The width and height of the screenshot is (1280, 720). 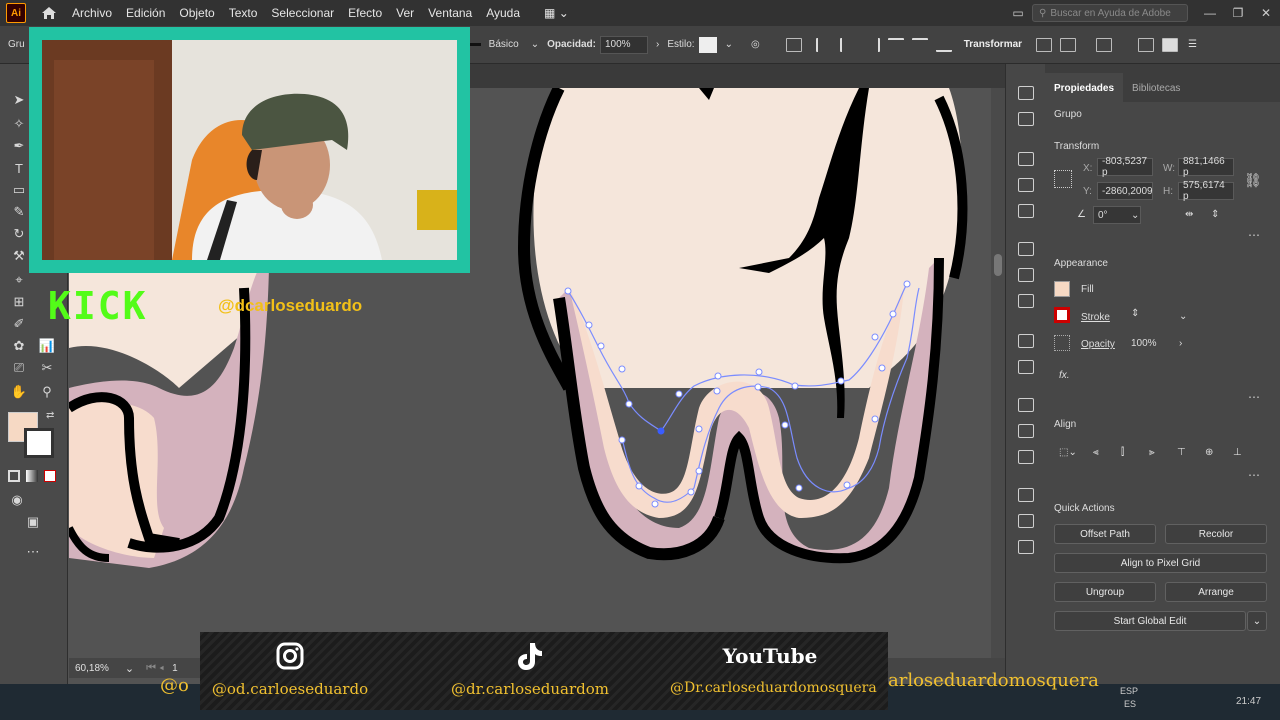 What do you see at coordinates (33, 552) in the screenshot?
I see `more-tools-icon: ⋯` at bounding box center [33, 552].